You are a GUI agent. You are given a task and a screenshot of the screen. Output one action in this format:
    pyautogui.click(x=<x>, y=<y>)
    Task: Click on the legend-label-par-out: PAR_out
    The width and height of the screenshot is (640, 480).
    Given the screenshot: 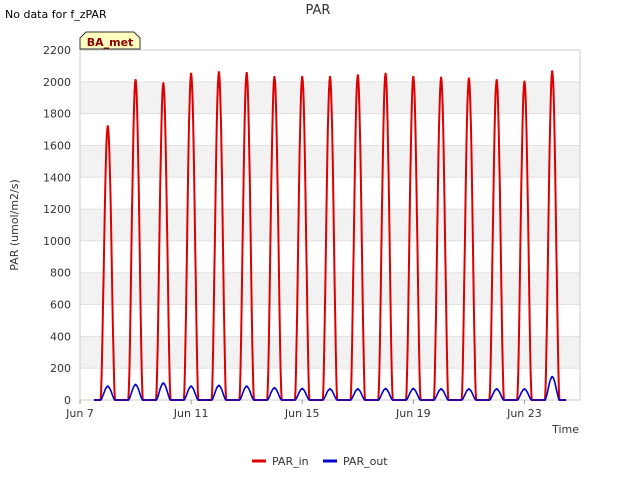 What is the action you would take?
    pyautogui.click(x=365, y=461)
    